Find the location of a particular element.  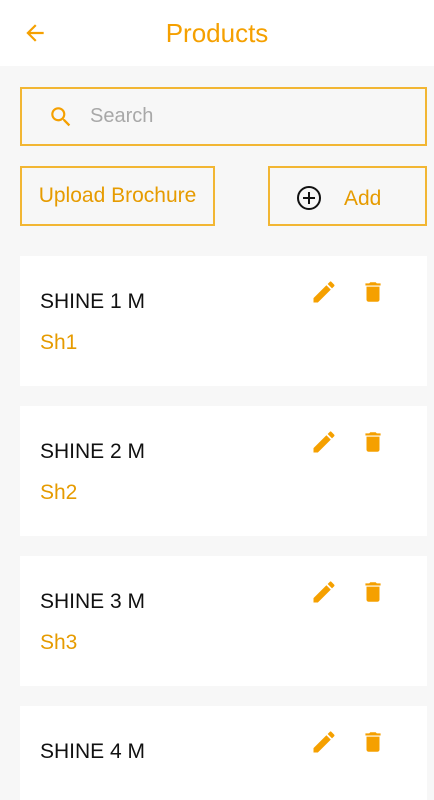

app-header: Products is located at coordinates (217, 33).